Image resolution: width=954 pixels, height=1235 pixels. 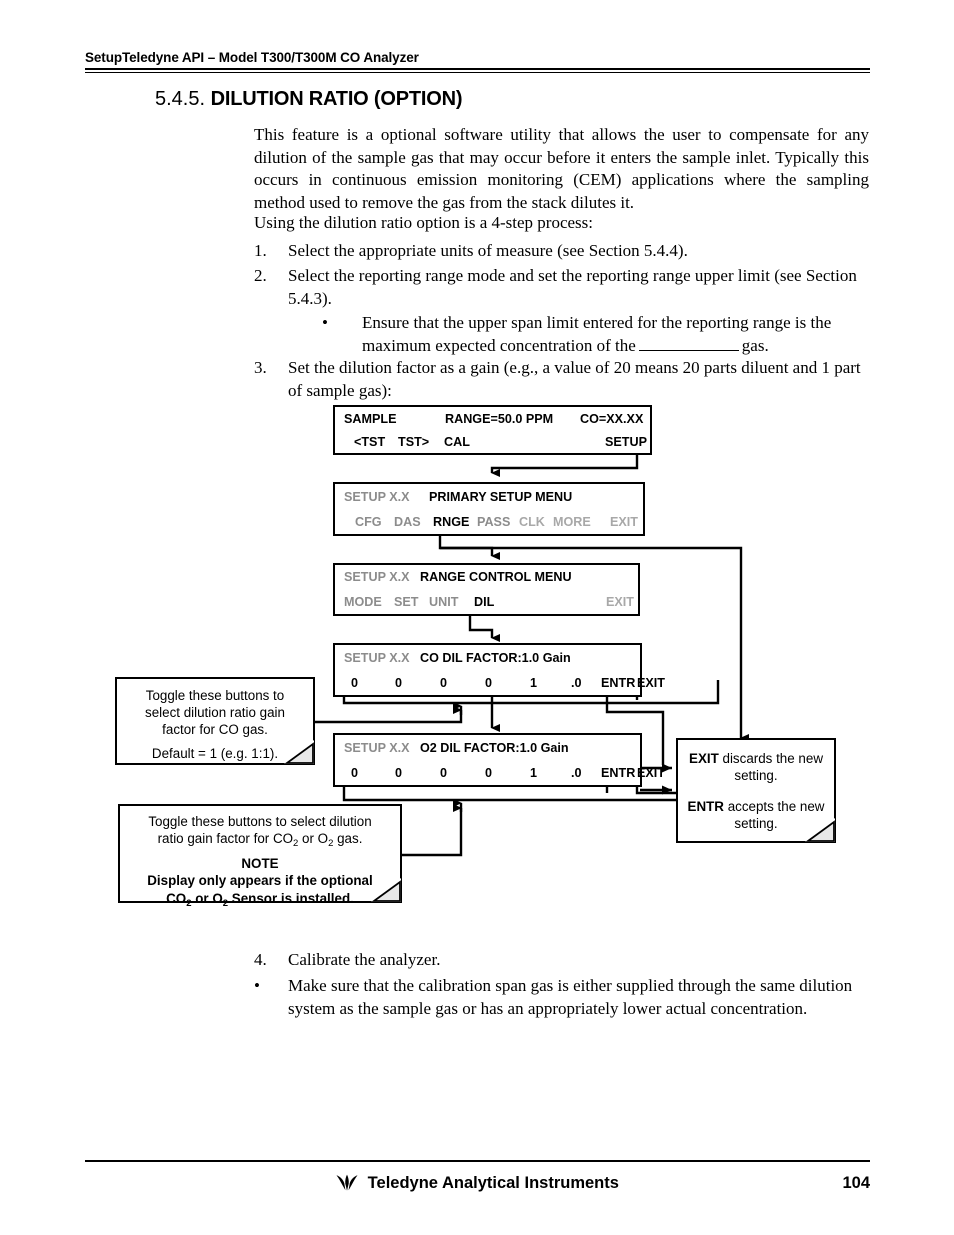 What do you see at coordinates (493, 522) in the screenshot?
I see `button-pass: PASS` at bounding box center [493, 522].